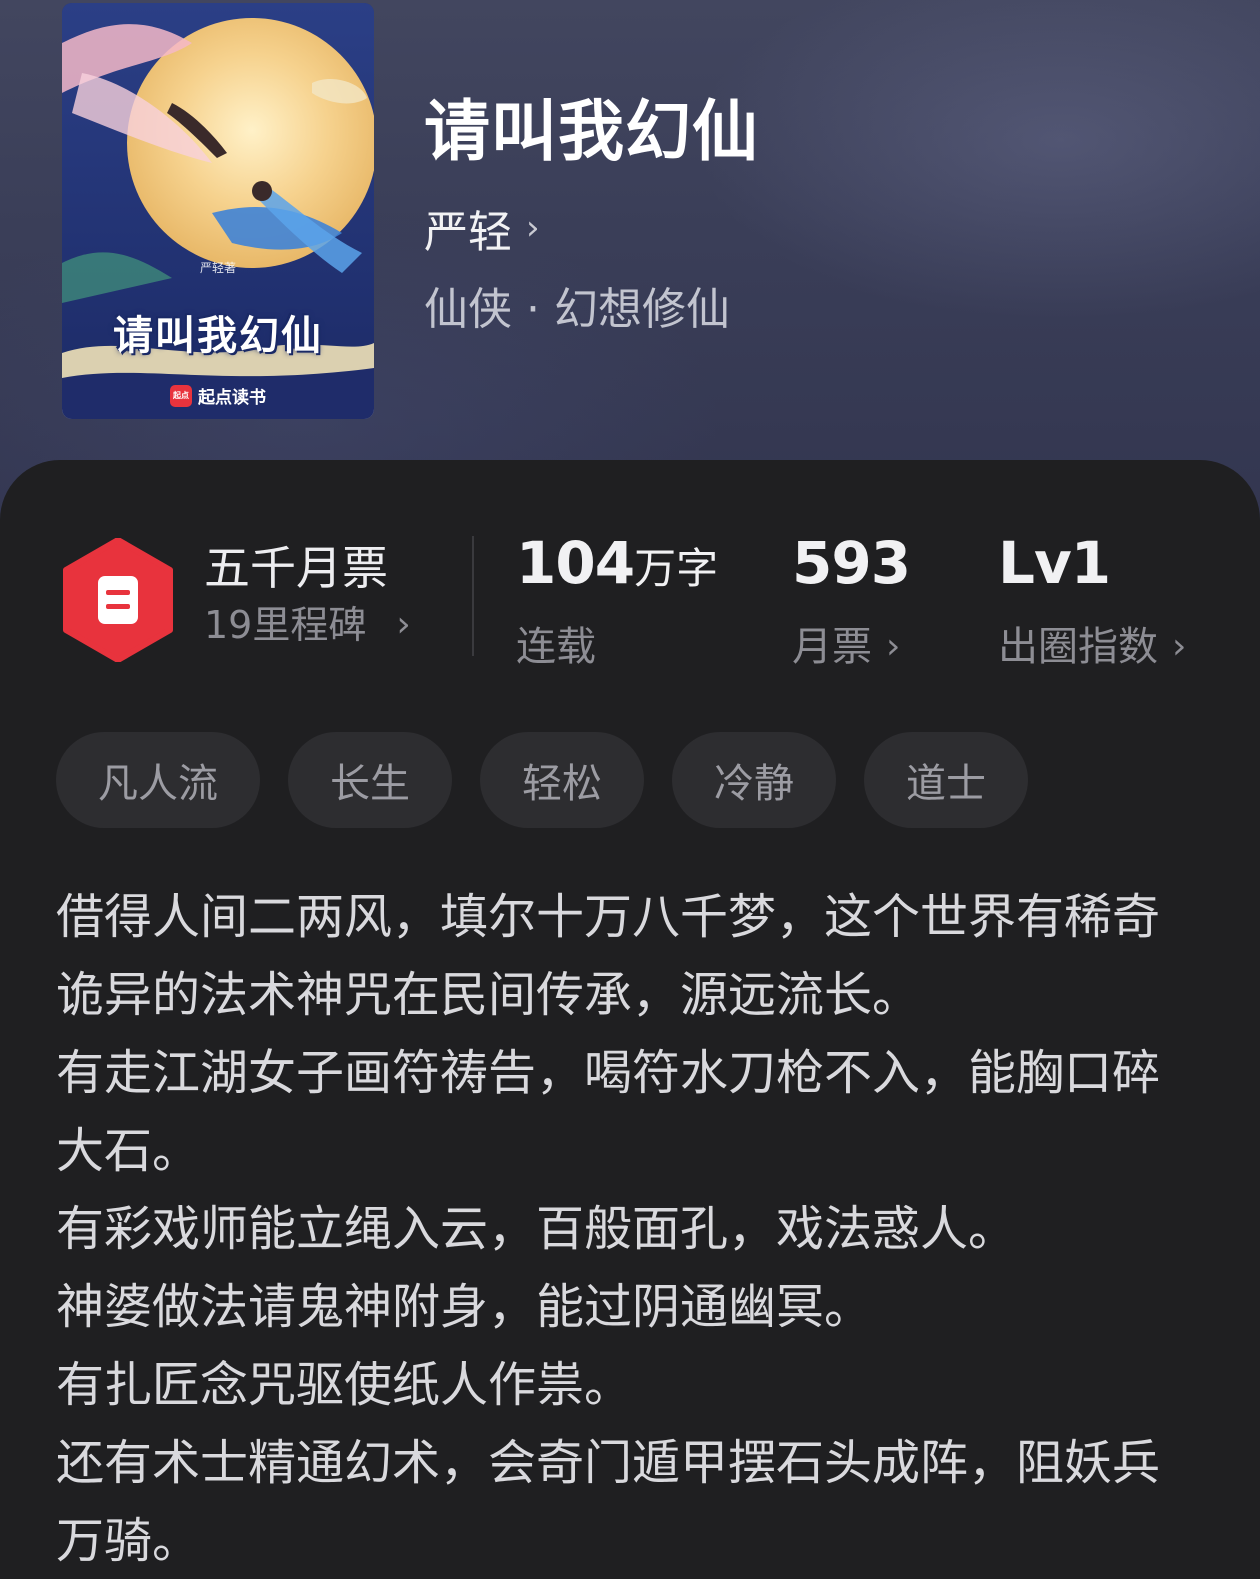 This screenshot has width=1260, height=1579. Describe the element at coordinates (370, 780) in the screenshot. I see `tag-chip: 长生` at that location.